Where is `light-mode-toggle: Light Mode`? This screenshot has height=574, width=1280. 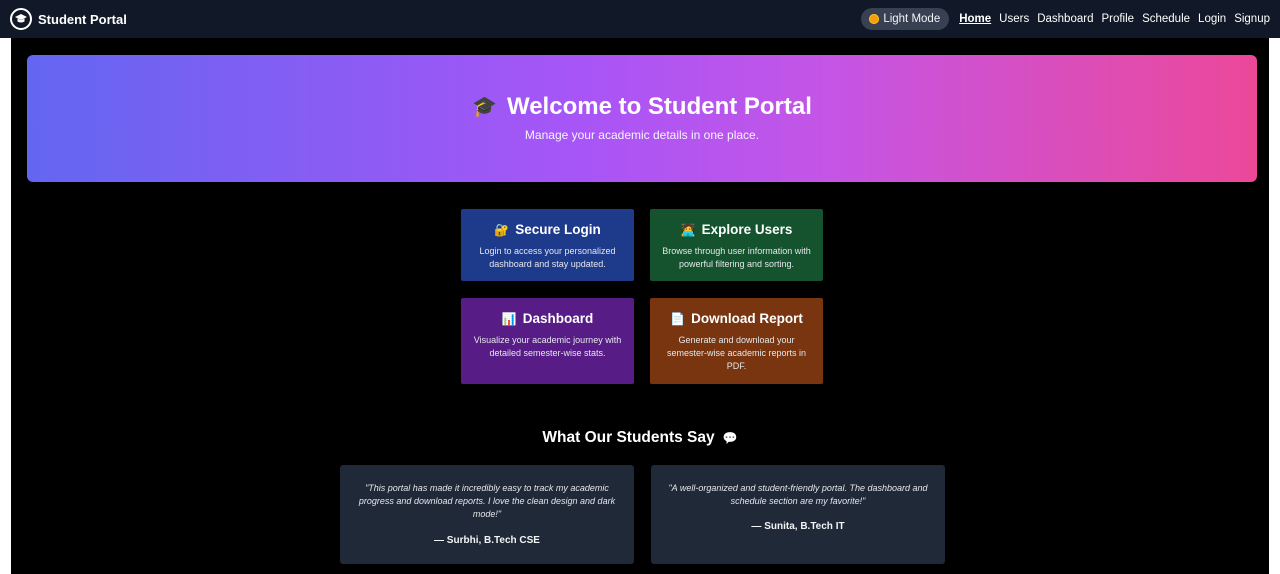
light-mode-toggle: Light Mode is located at coordinates (905, 19).